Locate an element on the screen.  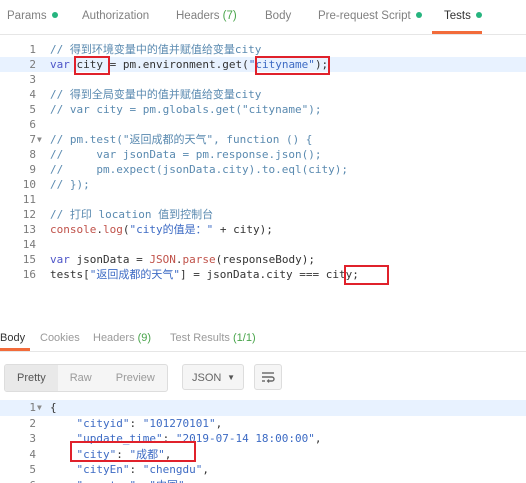
code-token: "中国" is located at coordinates (166, 481).